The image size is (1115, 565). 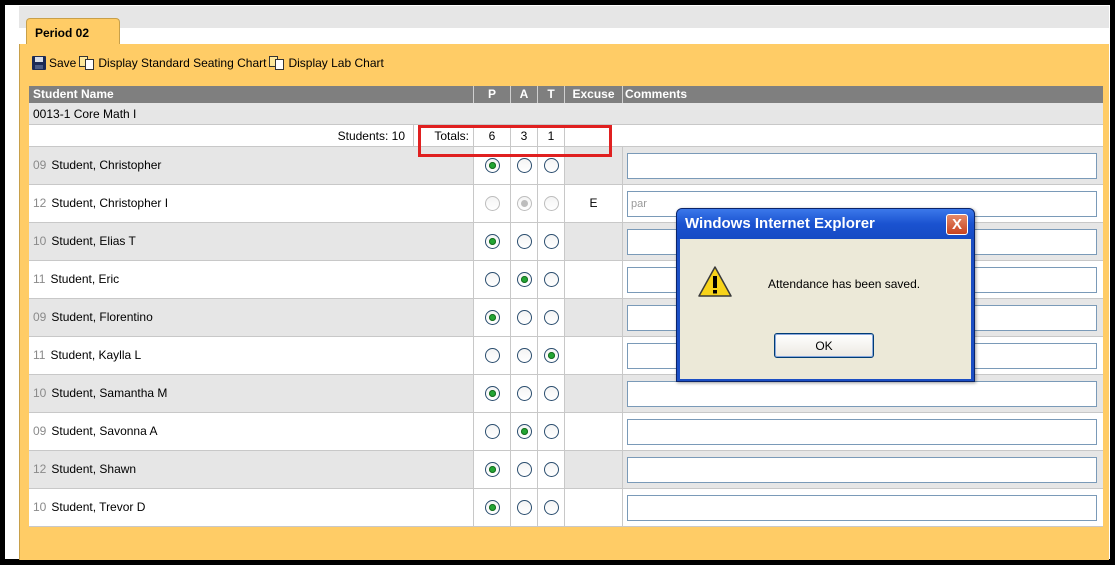 I want to click on tab-strip, so click(x=564, y=17).